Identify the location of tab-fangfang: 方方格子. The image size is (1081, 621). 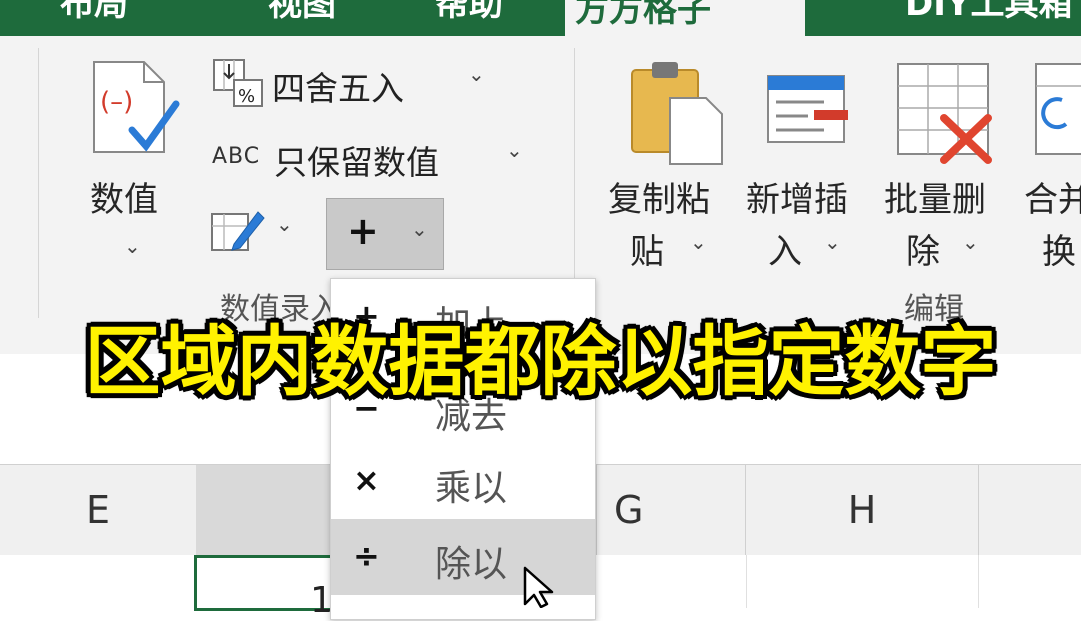
(685, 18).